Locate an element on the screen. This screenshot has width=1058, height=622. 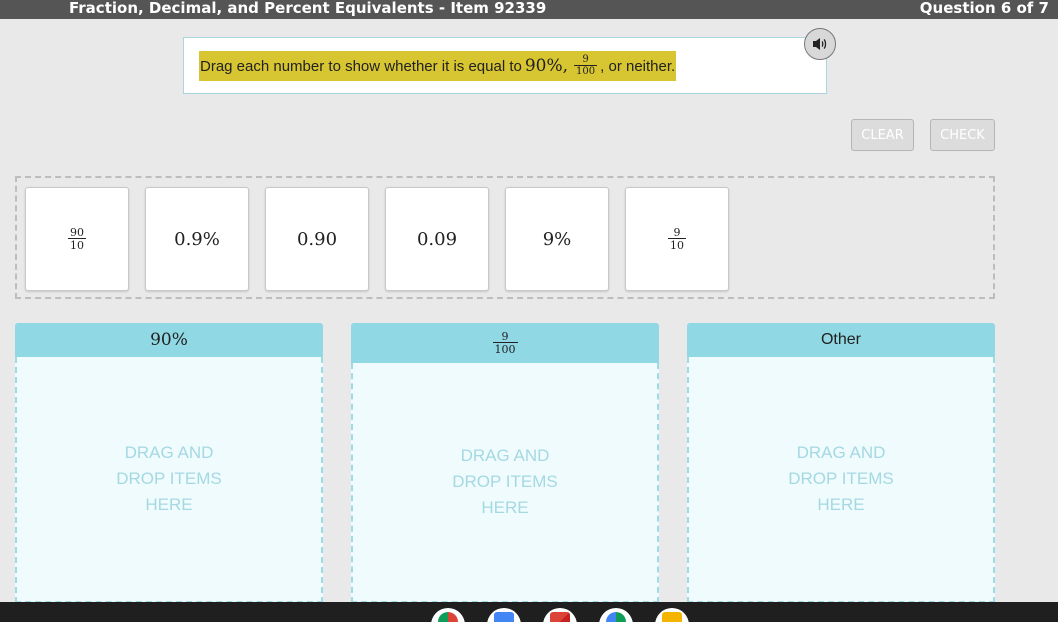
tile-9-percent: 9% is located at coordinates (557, 239).